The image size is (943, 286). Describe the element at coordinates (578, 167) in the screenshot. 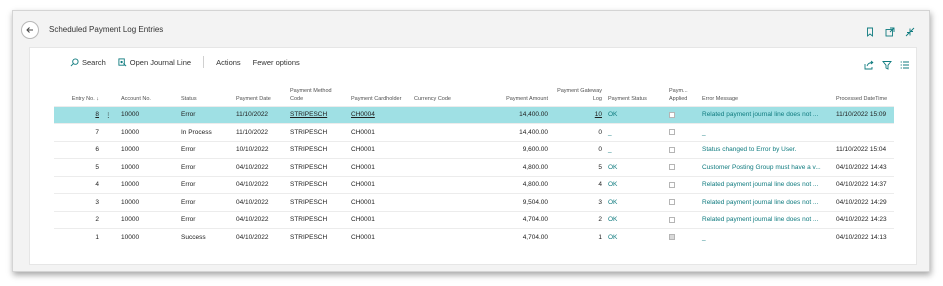

I see `gateway-log-cell: 5` at that location.